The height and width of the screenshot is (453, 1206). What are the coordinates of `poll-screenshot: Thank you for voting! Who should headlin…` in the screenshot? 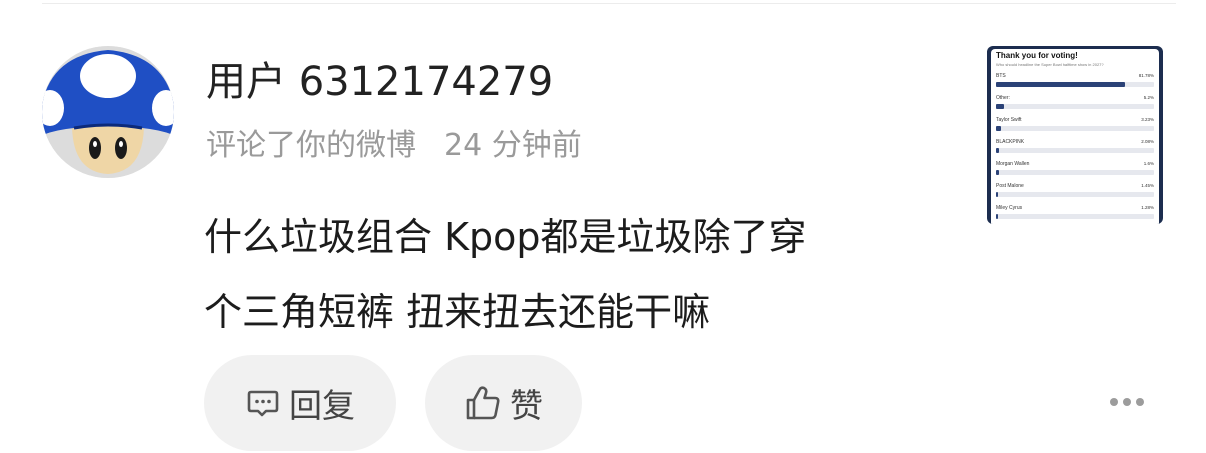 It's located at (1075, 136).